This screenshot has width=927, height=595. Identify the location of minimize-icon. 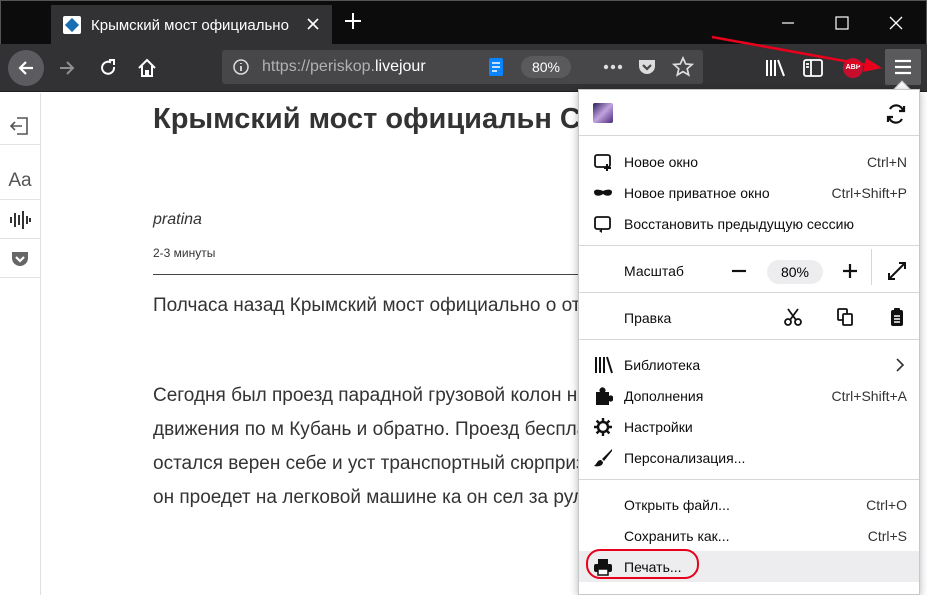
(788, 23).